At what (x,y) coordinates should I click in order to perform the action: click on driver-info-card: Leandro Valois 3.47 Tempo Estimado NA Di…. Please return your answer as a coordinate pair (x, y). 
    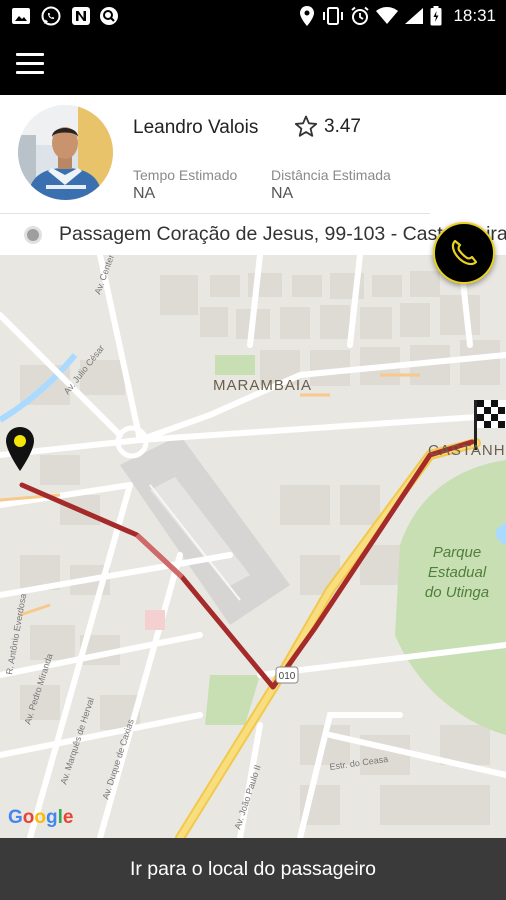
    Looking at the image, I should click on (253, 155).